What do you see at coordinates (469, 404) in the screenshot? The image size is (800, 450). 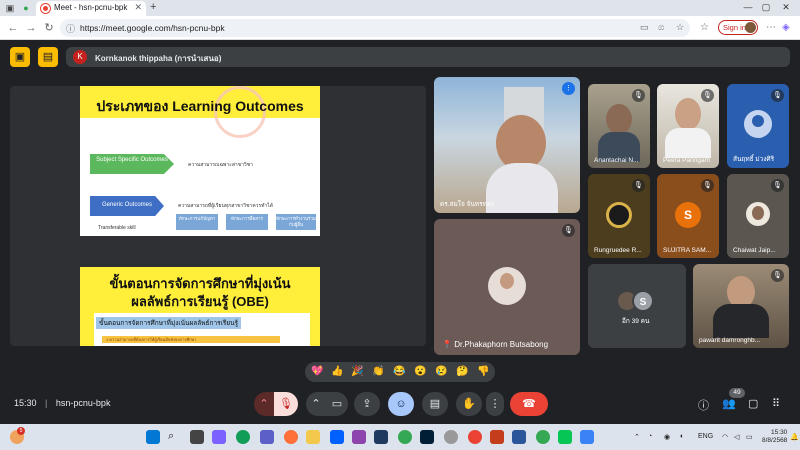 I see `raise-hand-button: ✋` at bounding box center [469, 404].